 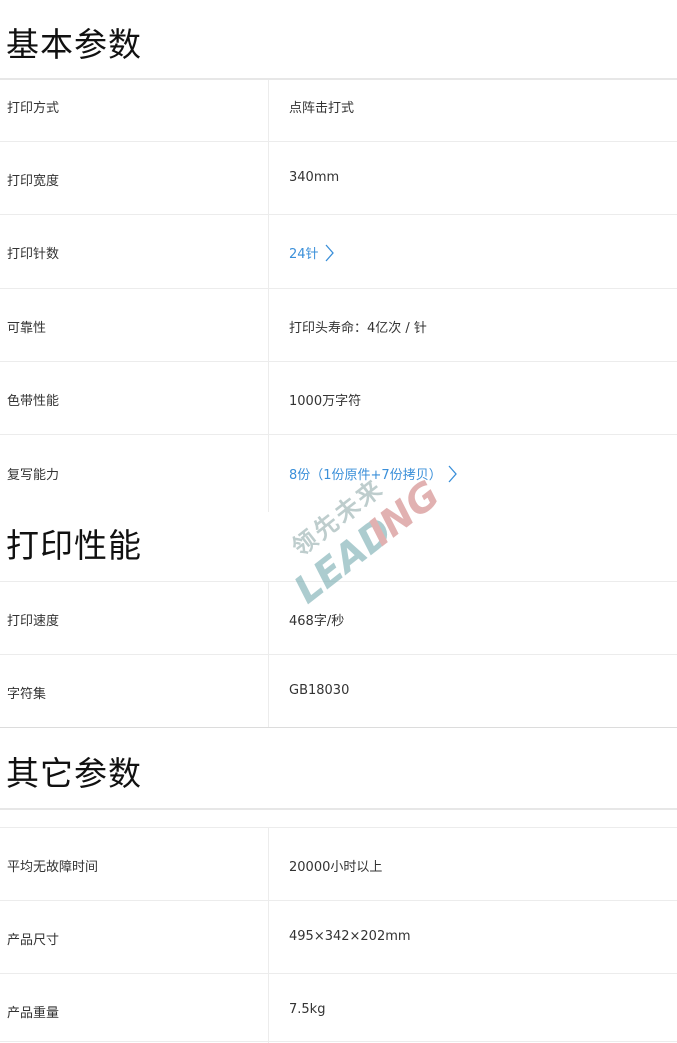 I want to click on spec-value-print-speed: 468字/秒, so click(x=317, y=621).